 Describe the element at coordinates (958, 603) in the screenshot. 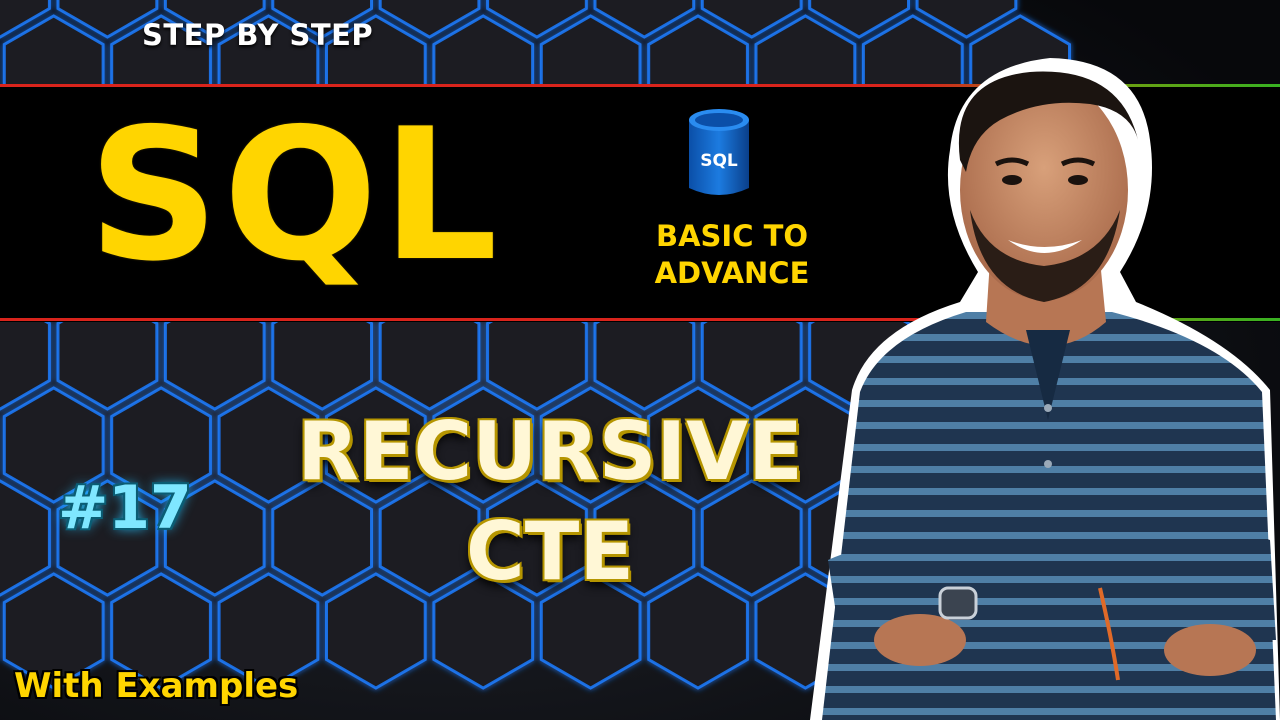

I see `wristwatch-icon` at that location.